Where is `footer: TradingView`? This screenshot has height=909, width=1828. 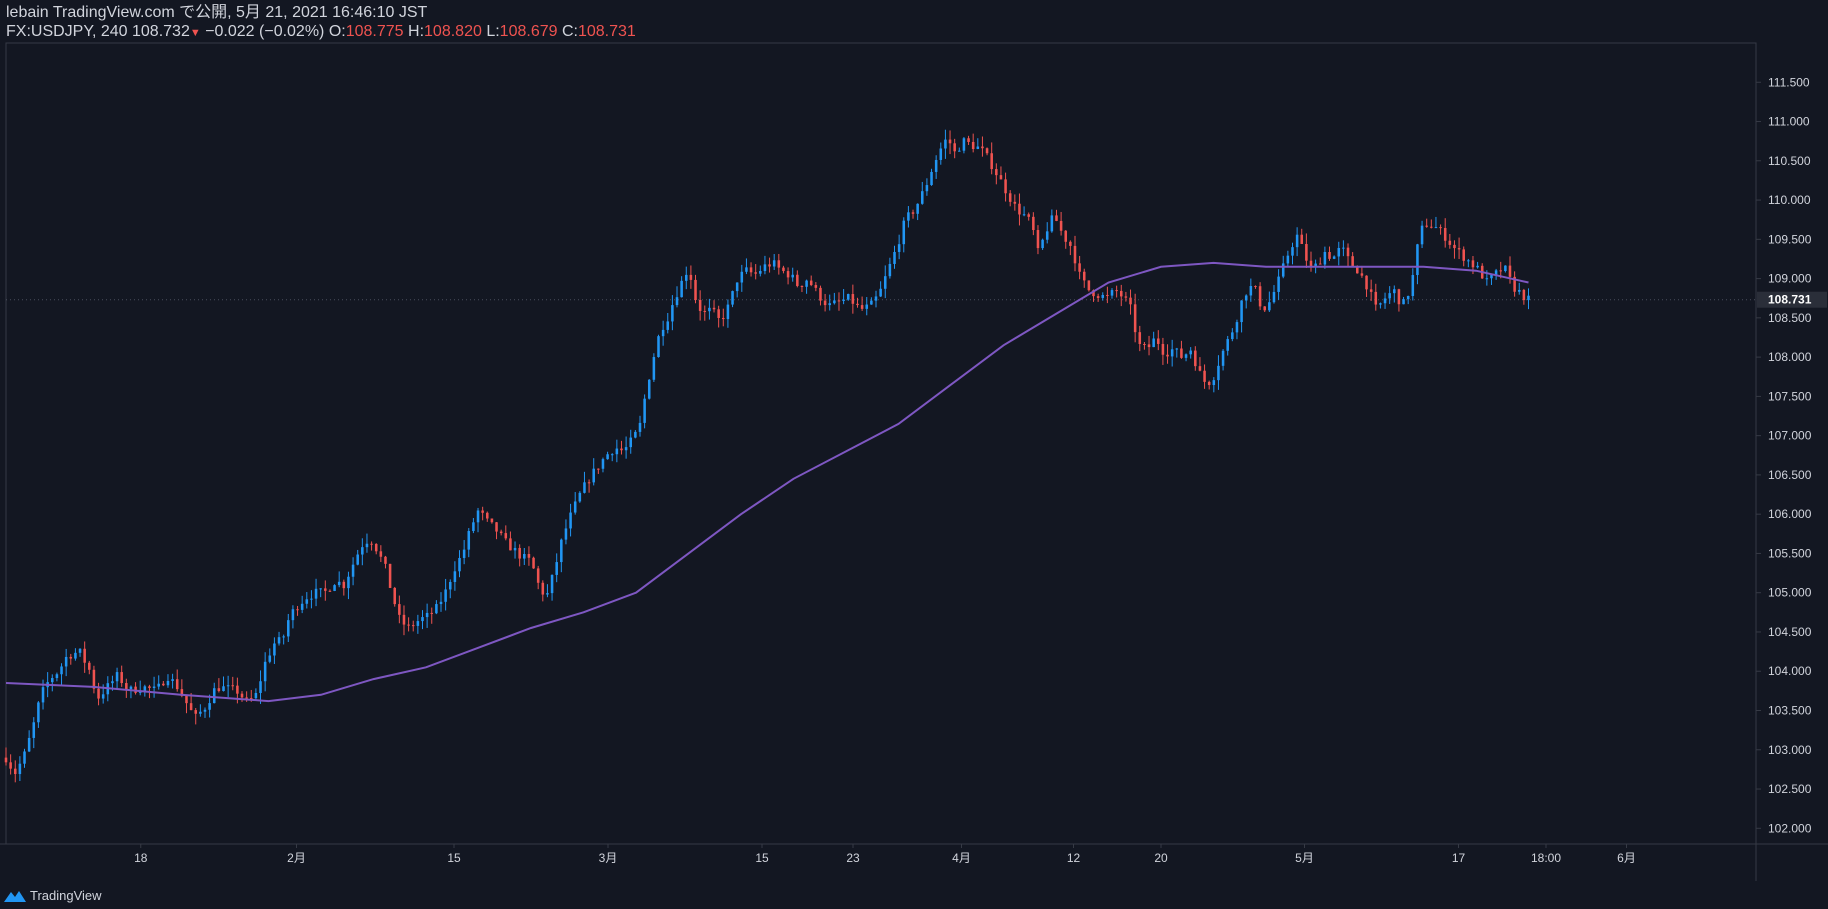
footer: TradingView is located at coordinates (53, 895).